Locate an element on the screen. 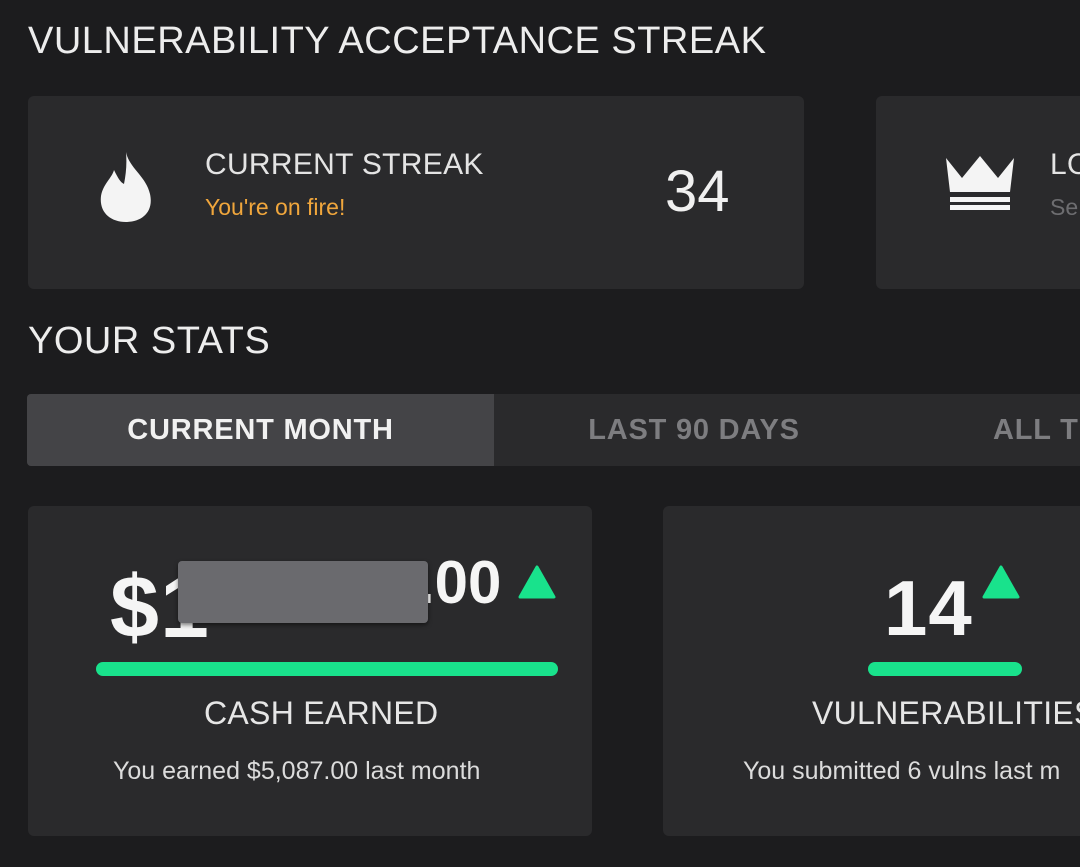 The image size is (1080, 867). current-streak-value: 34 is located at coordinates (697, 191).